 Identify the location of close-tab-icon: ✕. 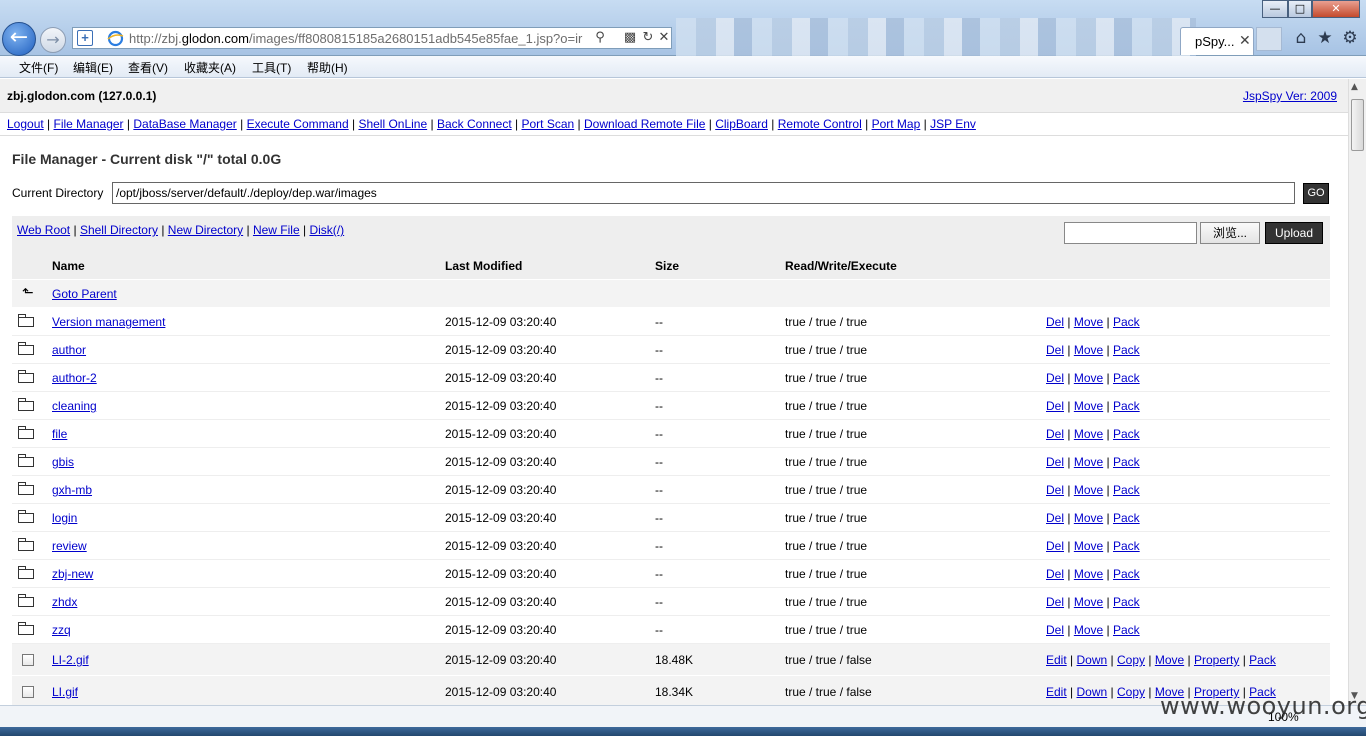
(1245, 40).